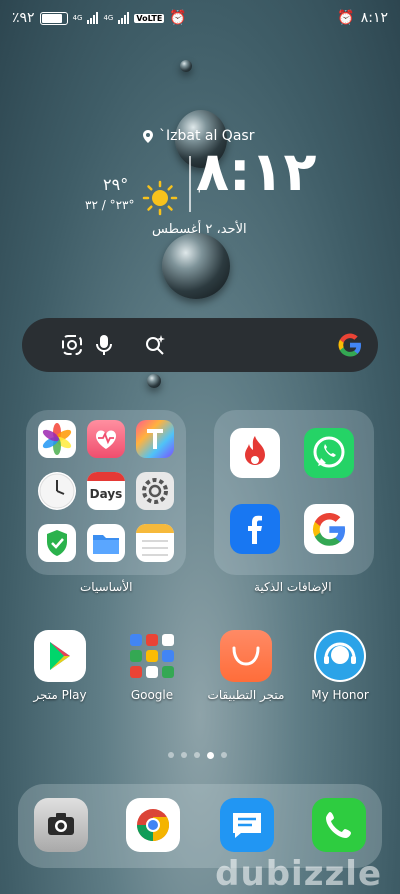 This screenshot has width=400, height=894. Describe the element at coordinates (99, 18) in the screenshot. I see `status-left: ٪٩٢ 4G 4G VoLTE ⏰` at that location.